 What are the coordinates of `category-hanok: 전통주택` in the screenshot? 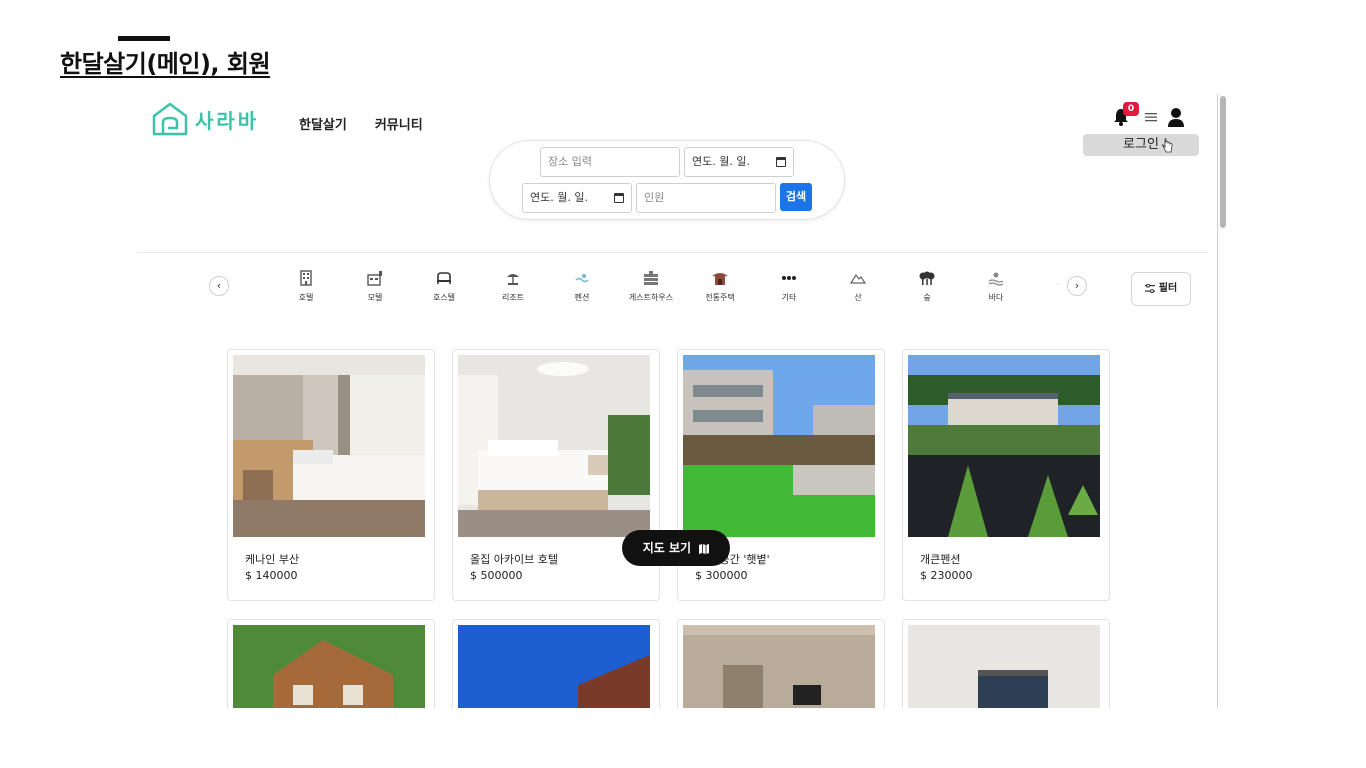 It's located at (720, 286).